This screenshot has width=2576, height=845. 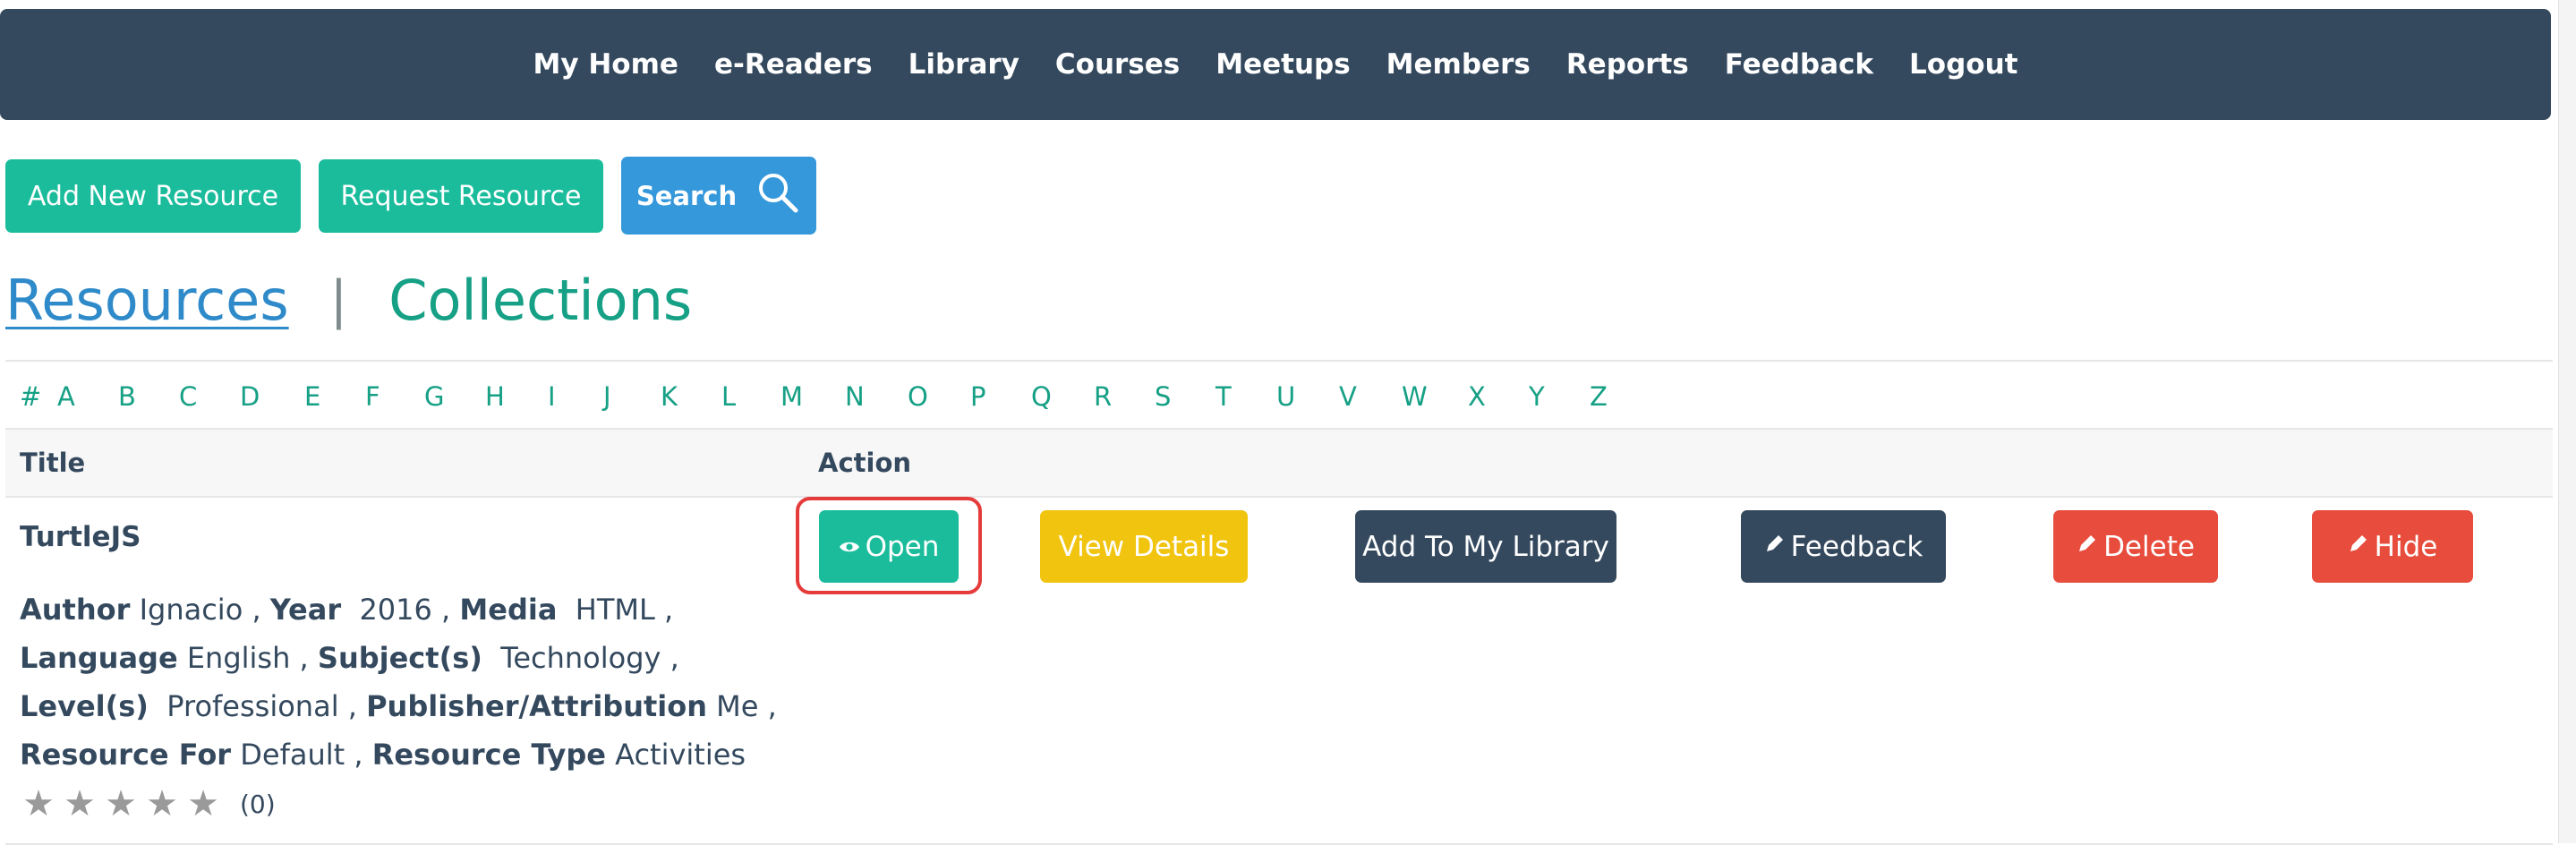 What do you see at coordinates (305, 610) in the screenshot?
I see `year-label: Year` at bounding box center [305, 610].